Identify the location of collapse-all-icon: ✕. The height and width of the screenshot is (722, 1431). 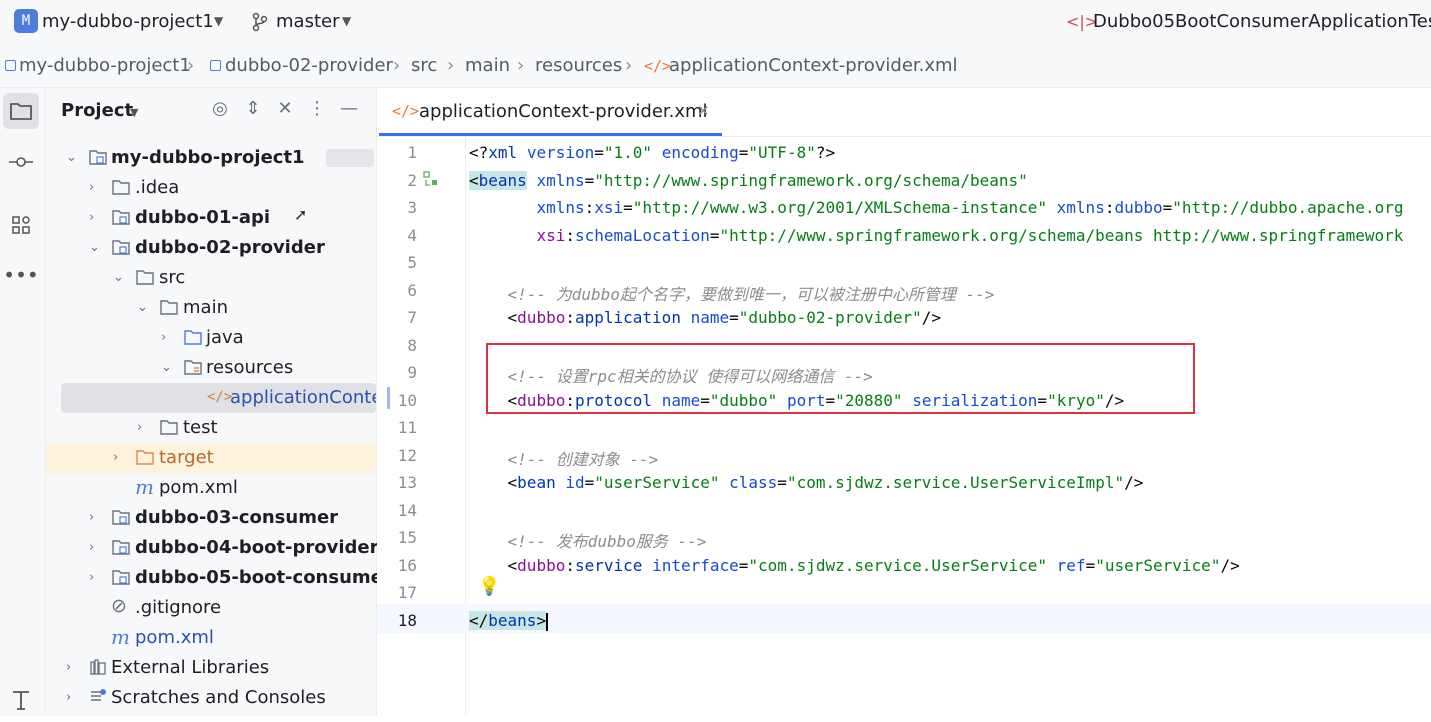
(285, 108).